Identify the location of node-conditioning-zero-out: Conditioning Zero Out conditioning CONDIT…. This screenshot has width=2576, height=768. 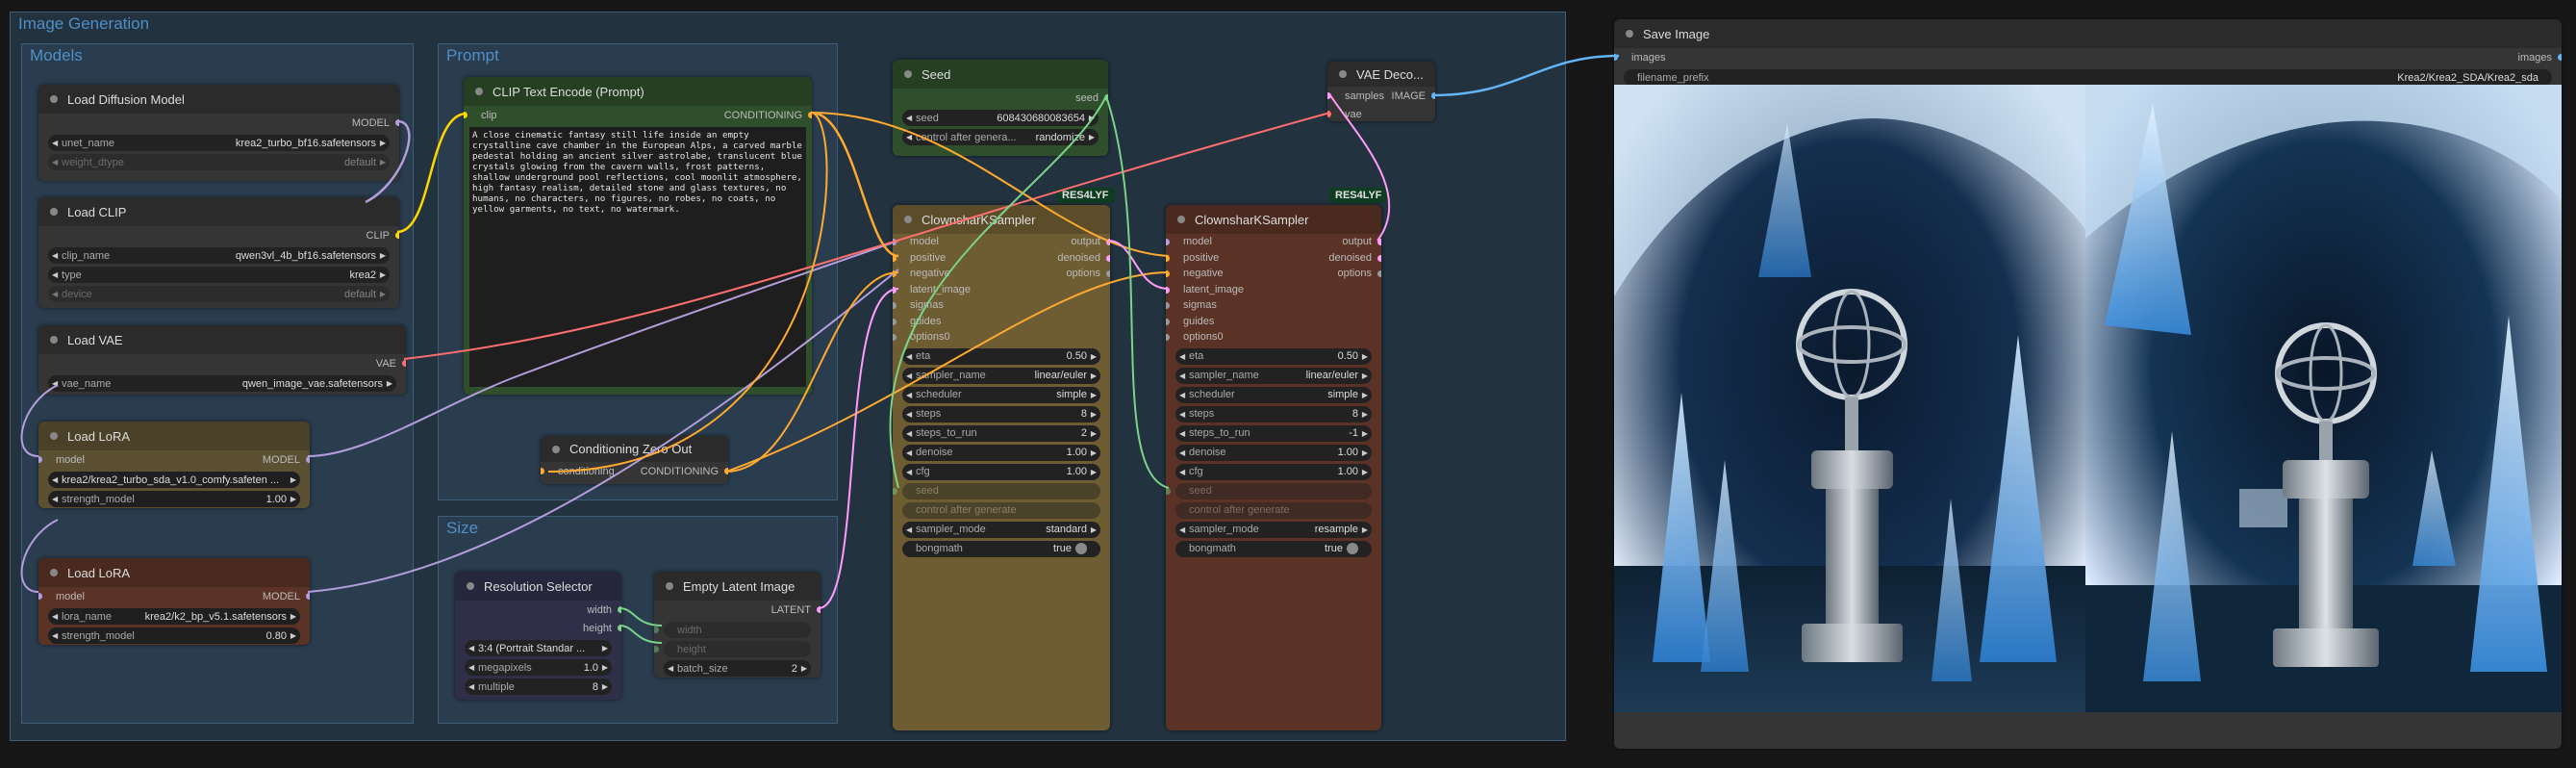
(634, 460).